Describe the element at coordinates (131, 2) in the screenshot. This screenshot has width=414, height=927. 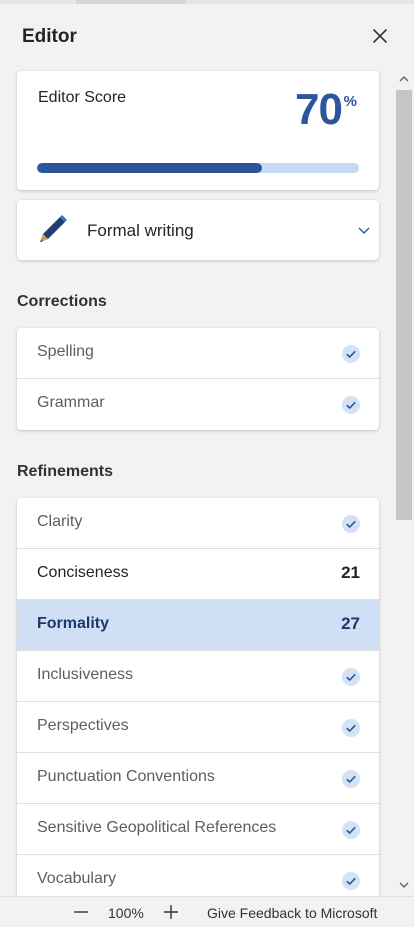
I see `tab-indicator` at that location.